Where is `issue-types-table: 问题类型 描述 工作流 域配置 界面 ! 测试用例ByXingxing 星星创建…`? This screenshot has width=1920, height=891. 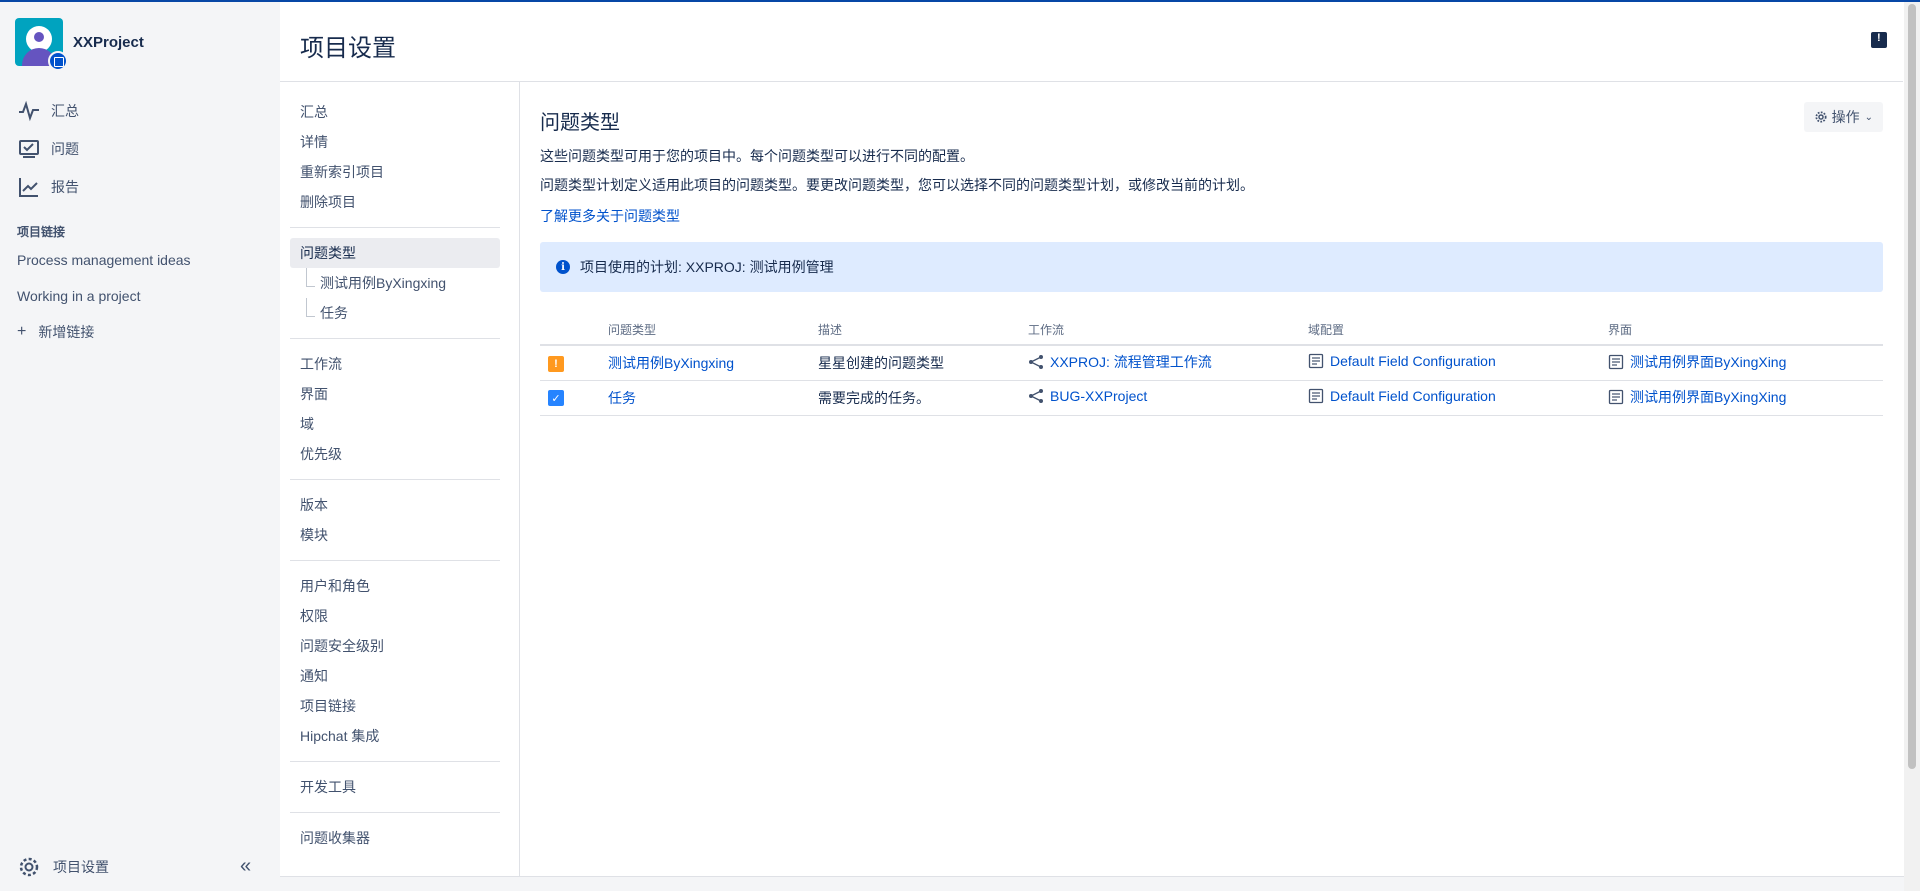
issue-types-table: 问题类型 描述 工作流 域配置 界面 ! 测试用例ByXingxing 星星创建… is located at coordinates (1211, 365).